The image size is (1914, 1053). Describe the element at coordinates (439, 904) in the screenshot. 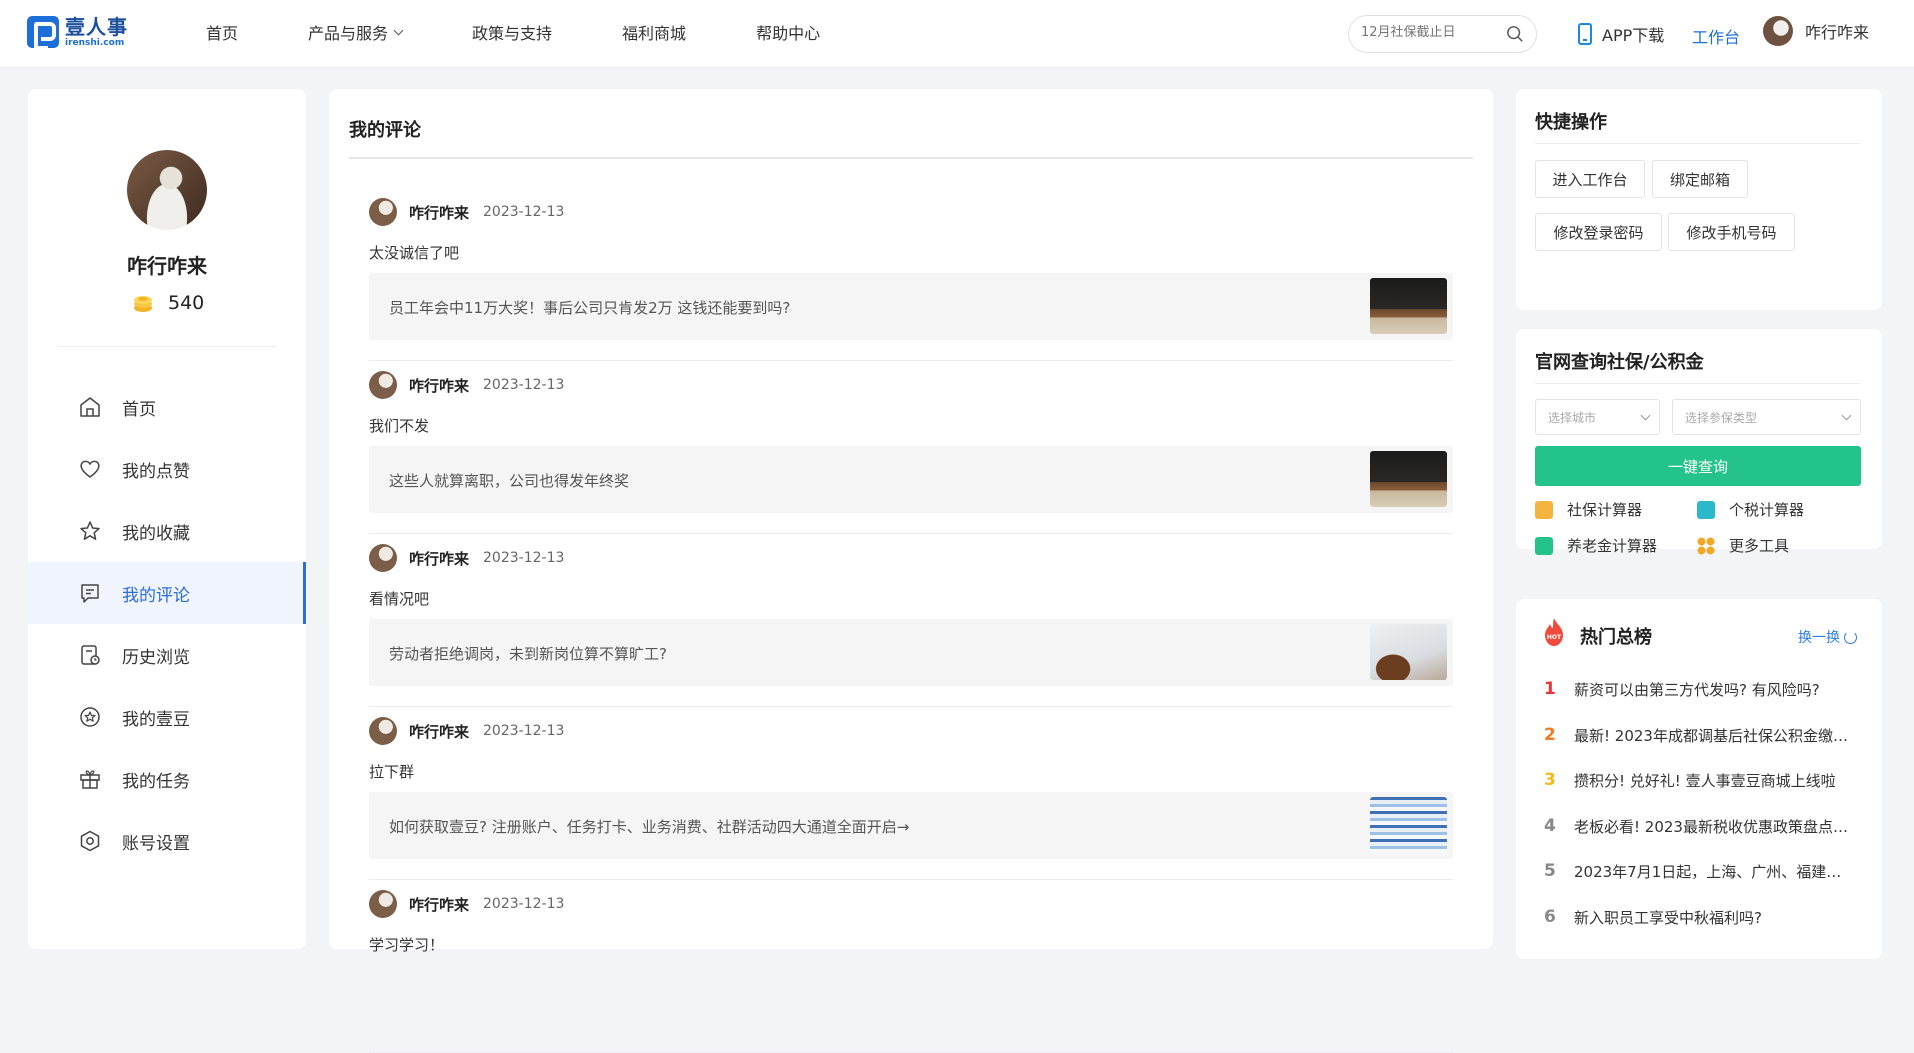

I see `comment-author: 咋行咋来` at that location.